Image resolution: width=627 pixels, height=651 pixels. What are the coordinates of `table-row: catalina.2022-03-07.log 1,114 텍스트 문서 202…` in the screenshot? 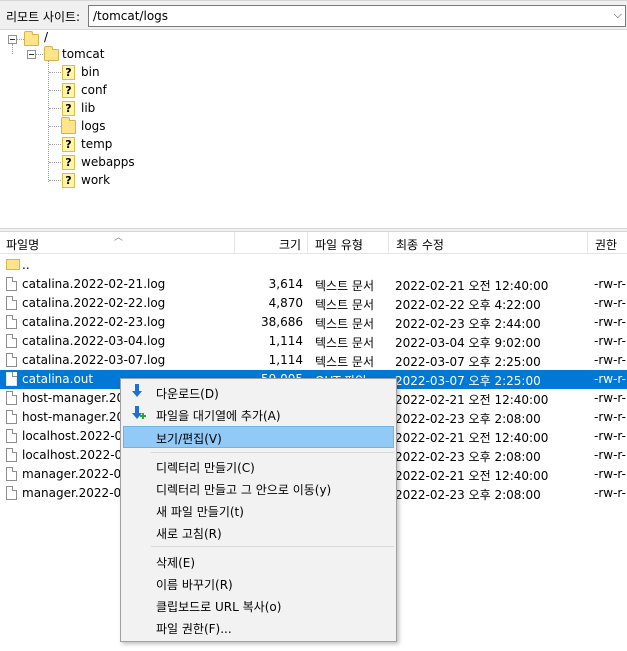 It's located at (313, 360).